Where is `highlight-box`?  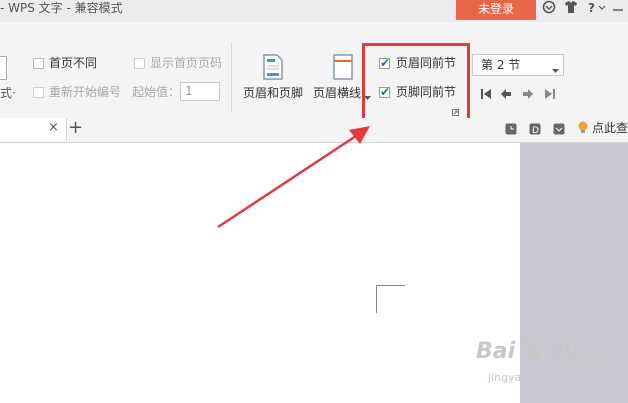 highlight-box is located at coordinates (416, 83).